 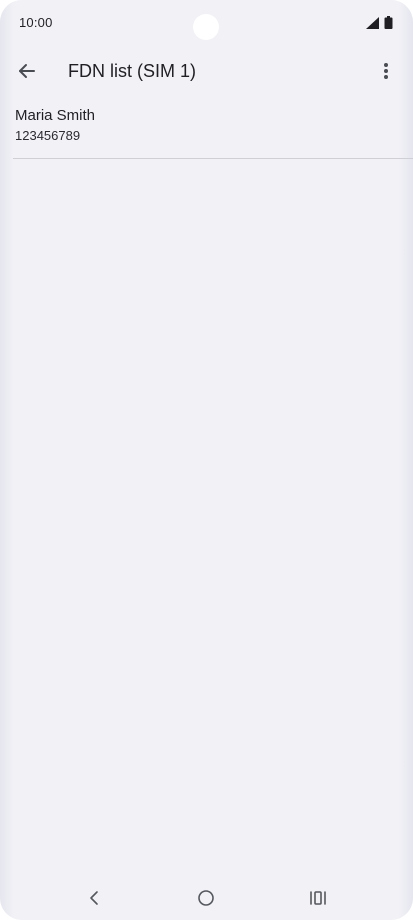 I want to click on more-options-button, so click(x=386, y=71).